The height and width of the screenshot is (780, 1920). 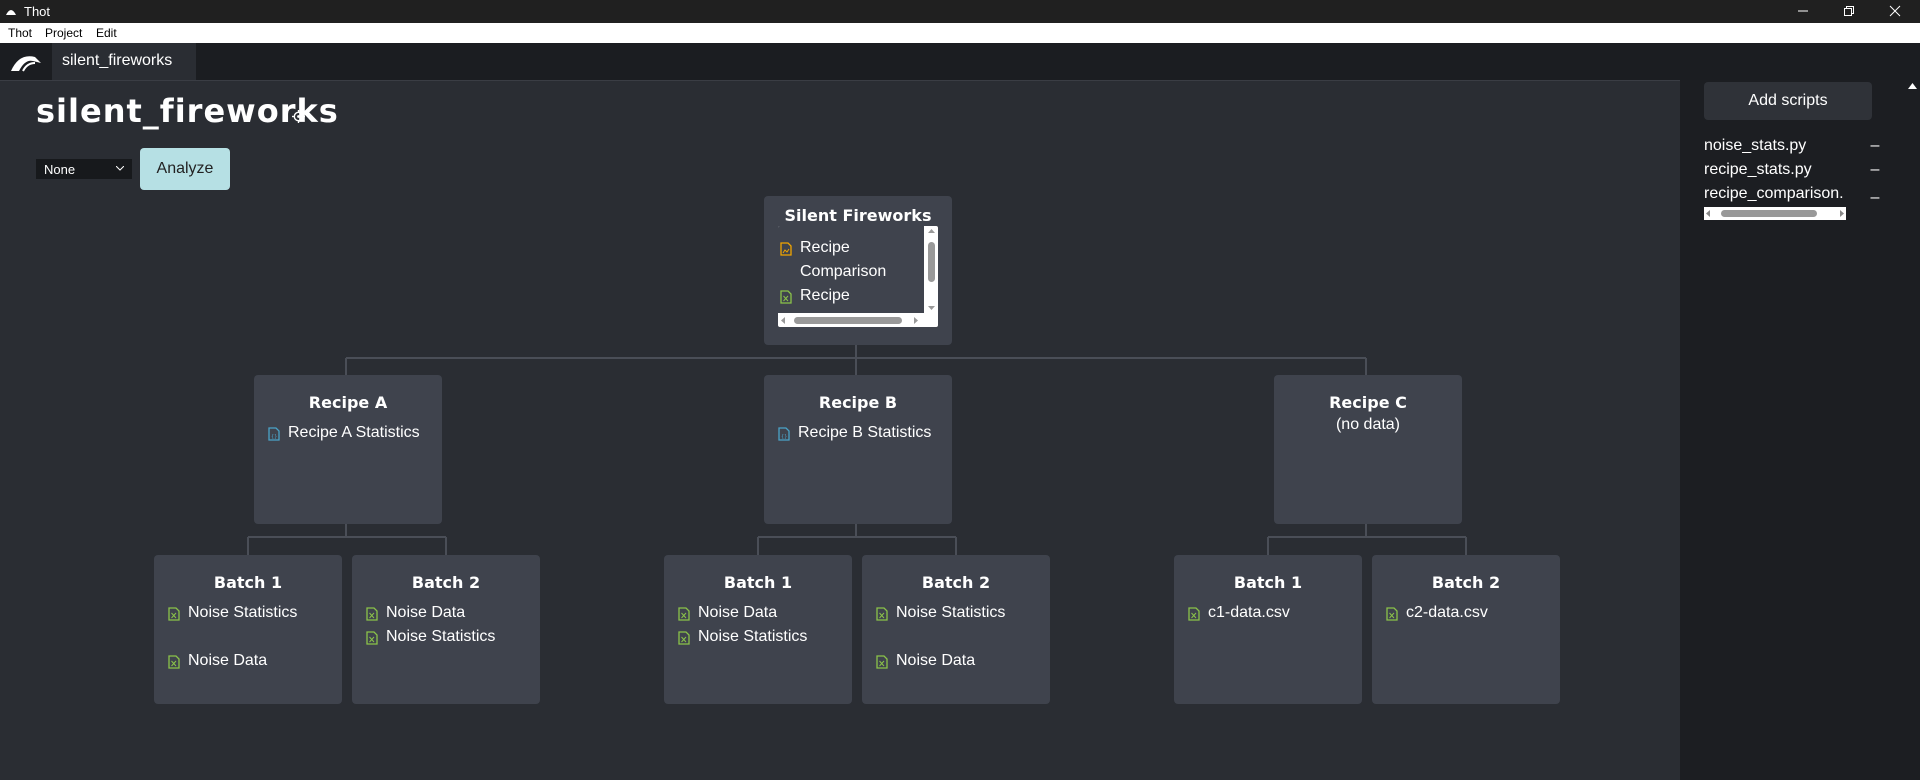 I want to click on minimize-icon, so click(x=1803, y=11).